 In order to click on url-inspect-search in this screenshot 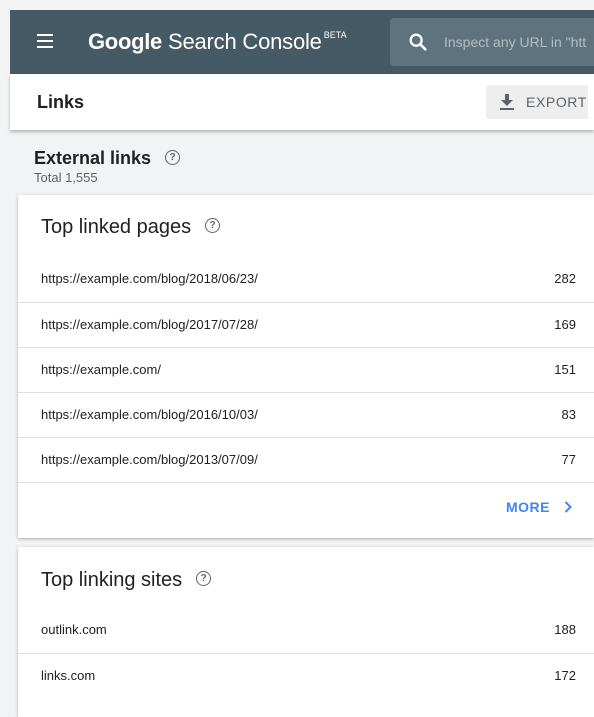, I will do `click(492, 42)`.